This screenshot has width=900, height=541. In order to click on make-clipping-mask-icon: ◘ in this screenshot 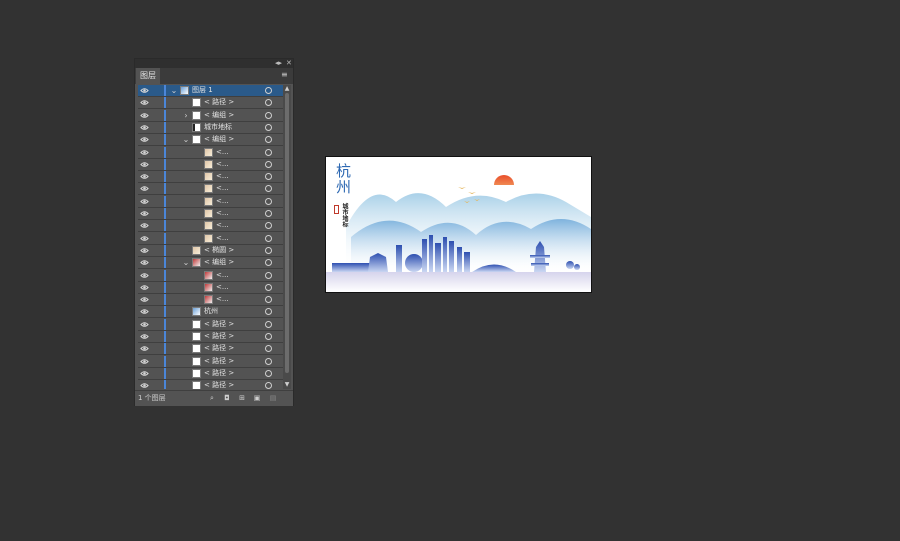, I will do `click(227, 398)`.